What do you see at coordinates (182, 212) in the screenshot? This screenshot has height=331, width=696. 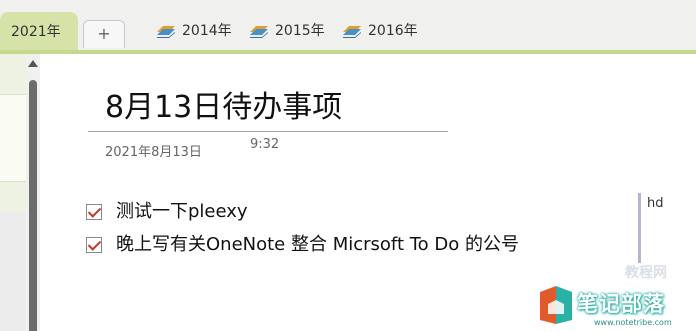 I see `todo-text: 测试一下pleexy` at bounding box center [182, 212].